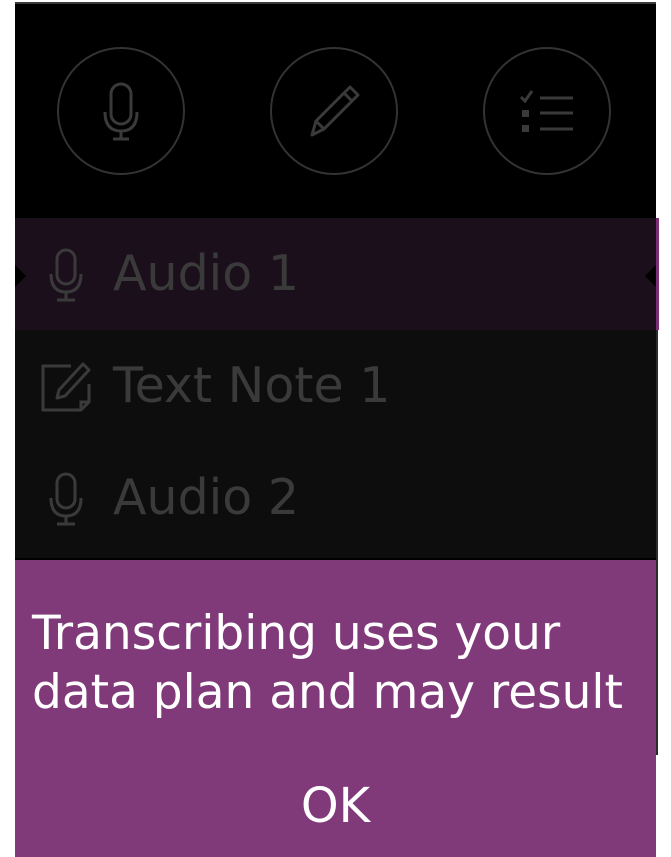  What do you see at coordinates (650, 276) in the screenshot?
I see `selection-marker-right` at bounding box center [650, 276].